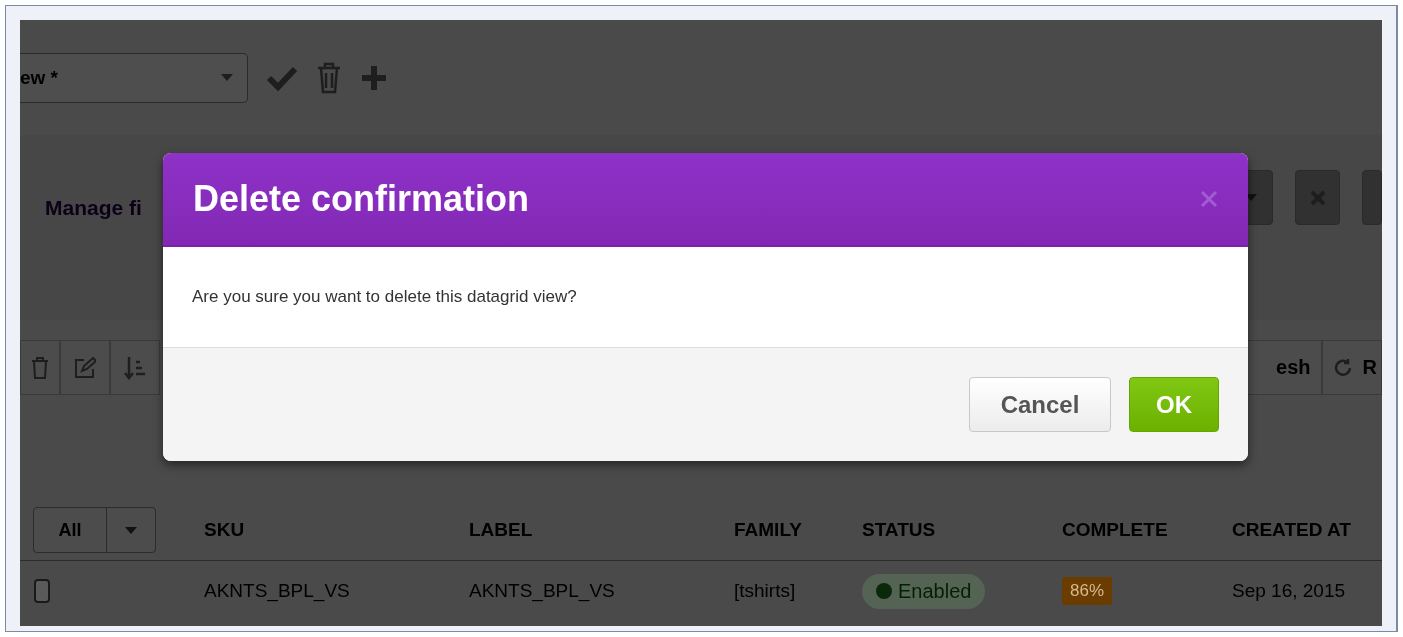 This screenshot has height=637, width=1403. What do you see at coordinates (361, 199) in the screenshot?
I see `dialog-title: Delete confirmation` at bounding box center [361, 199].